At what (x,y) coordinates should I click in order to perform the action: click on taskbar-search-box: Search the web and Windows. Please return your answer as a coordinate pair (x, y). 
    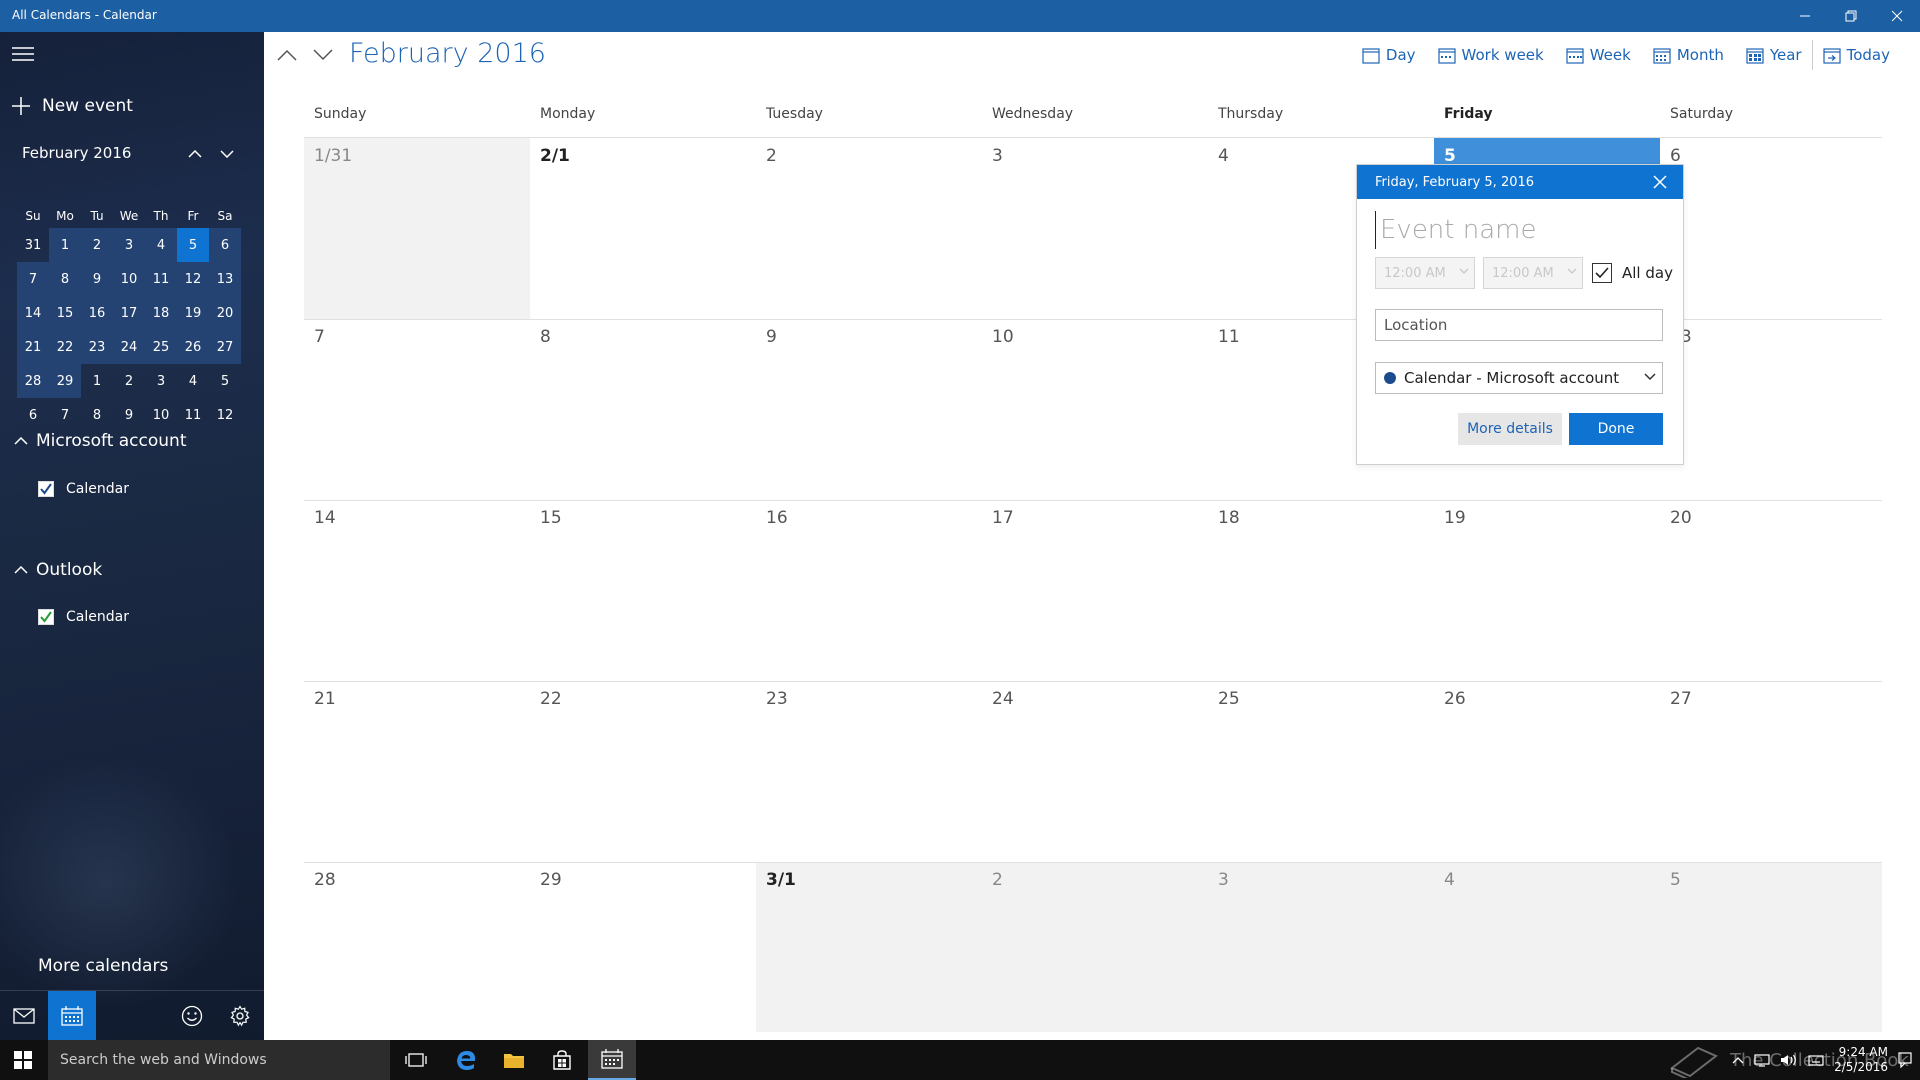
    Looking at the image, I should click on (219, 1060).